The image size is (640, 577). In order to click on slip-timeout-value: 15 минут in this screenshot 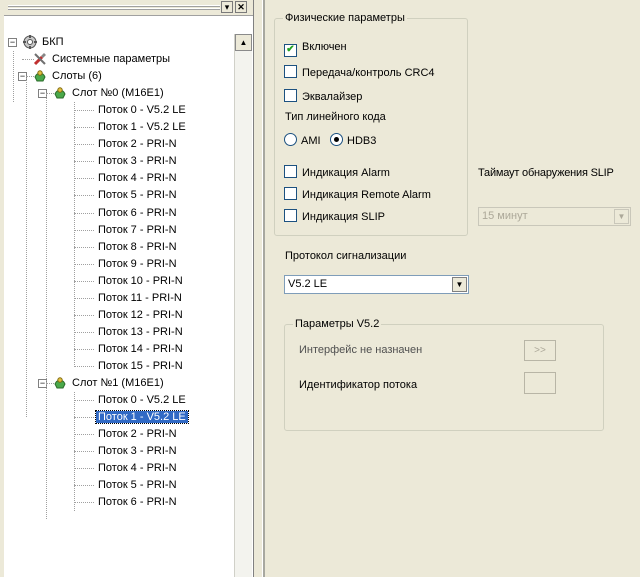, I will do `click(505, 216)`.